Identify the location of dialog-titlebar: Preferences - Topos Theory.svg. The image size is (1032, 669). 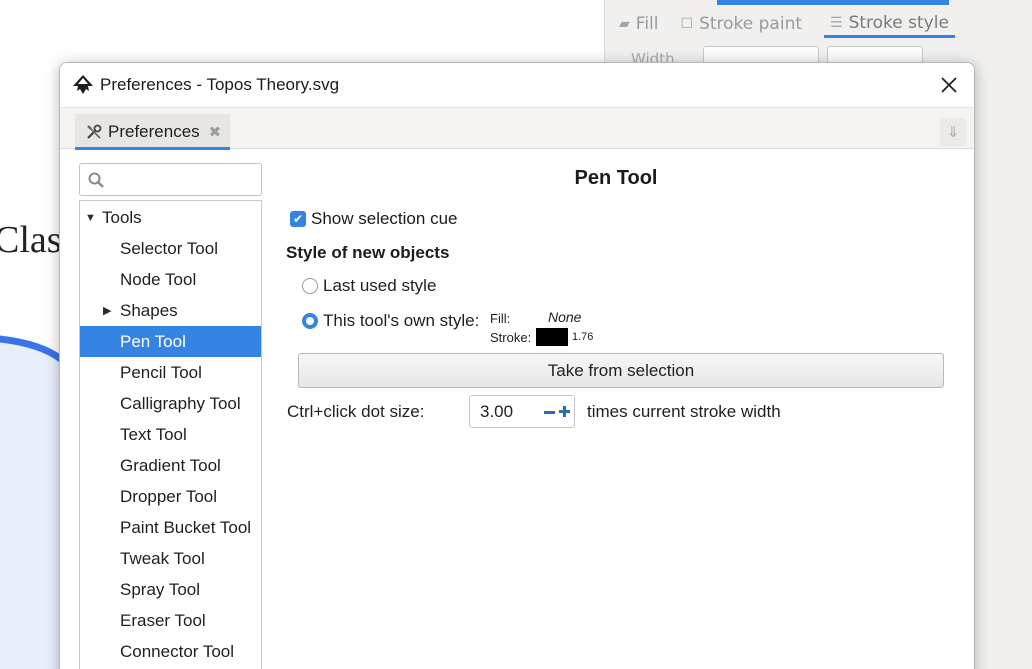
(517, 85).